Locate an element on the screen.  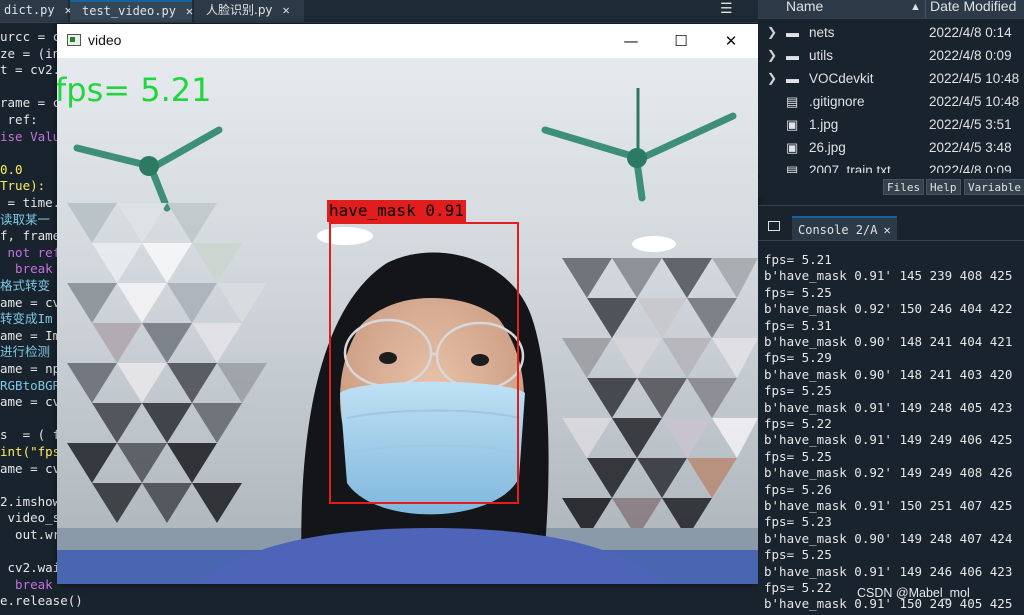
video-window-titlebar: video — ☐ ✕ is located at coordinates (407, 41).